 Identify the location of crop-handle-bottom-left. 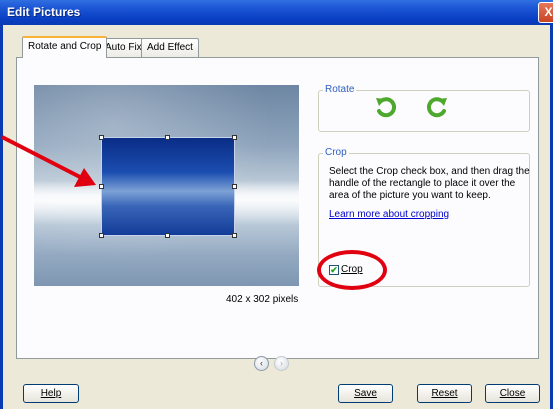
(101, 235).